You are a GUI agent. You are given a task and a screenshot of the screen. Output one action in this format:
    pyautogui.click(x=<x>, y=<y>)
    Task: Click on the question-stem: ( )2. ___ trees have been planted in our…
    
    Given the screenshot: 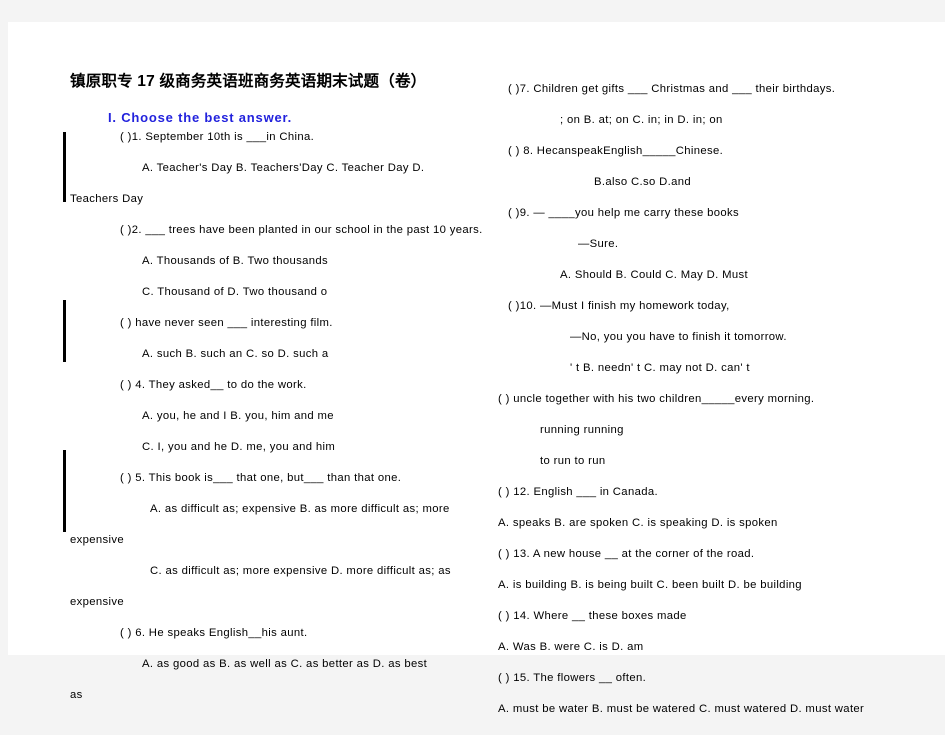 What is the action you would take?
    pyautogui.click(x=301, y=230)
    